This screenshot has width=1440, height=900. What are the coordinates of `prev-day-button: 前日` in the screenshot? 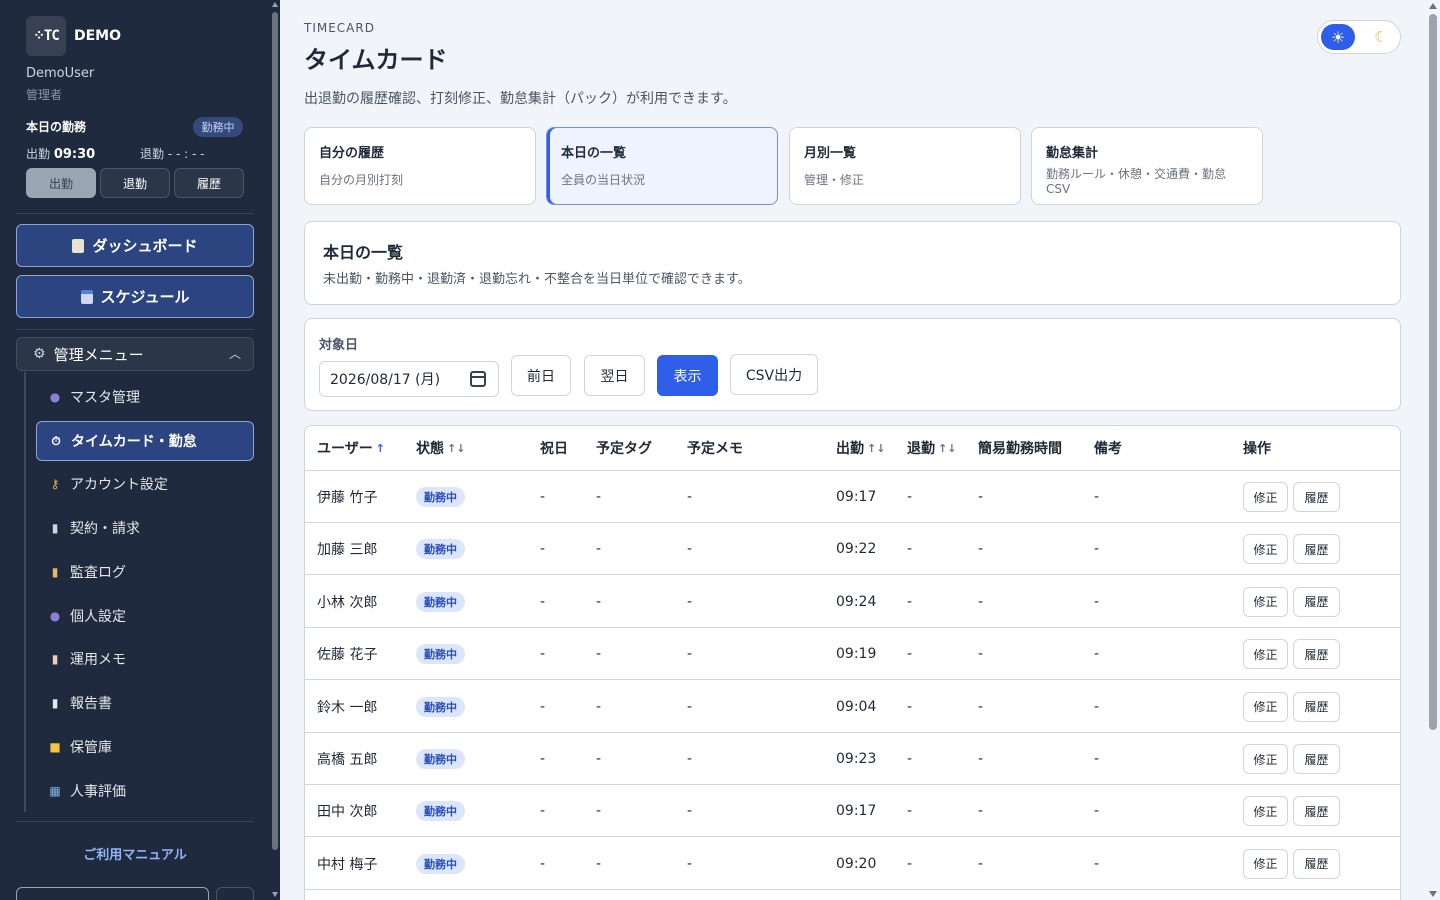 It's located at (541, 375).